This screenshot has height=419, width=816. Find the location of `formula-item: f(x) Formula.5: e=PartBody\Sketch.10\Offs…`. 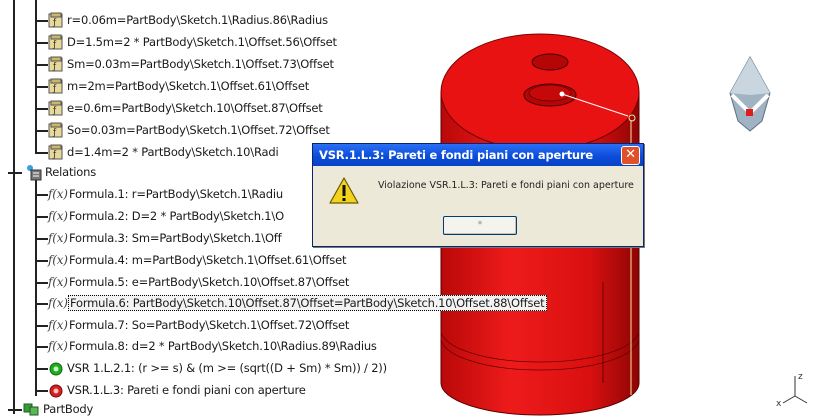

formula-item: f(x) Formula.5: e=PartBody\Sketch.10\Offs… is located at coordinates (199, 282).